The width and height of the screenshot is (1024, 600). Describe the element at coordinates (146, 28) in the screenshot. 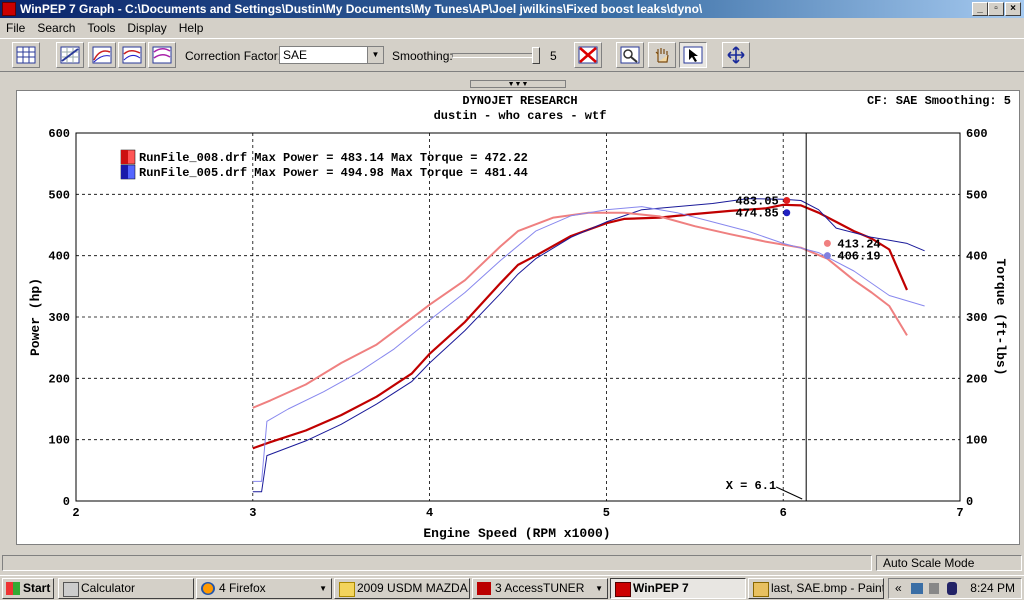

I see `menu-display: Display` at that location.